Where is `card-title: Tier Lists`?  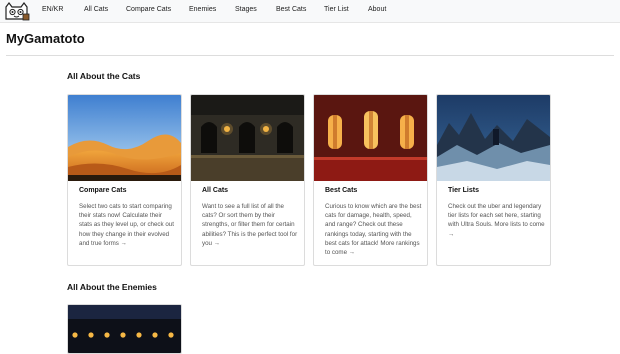
card-title: Tier Lists is located at coordinates (463, 190).